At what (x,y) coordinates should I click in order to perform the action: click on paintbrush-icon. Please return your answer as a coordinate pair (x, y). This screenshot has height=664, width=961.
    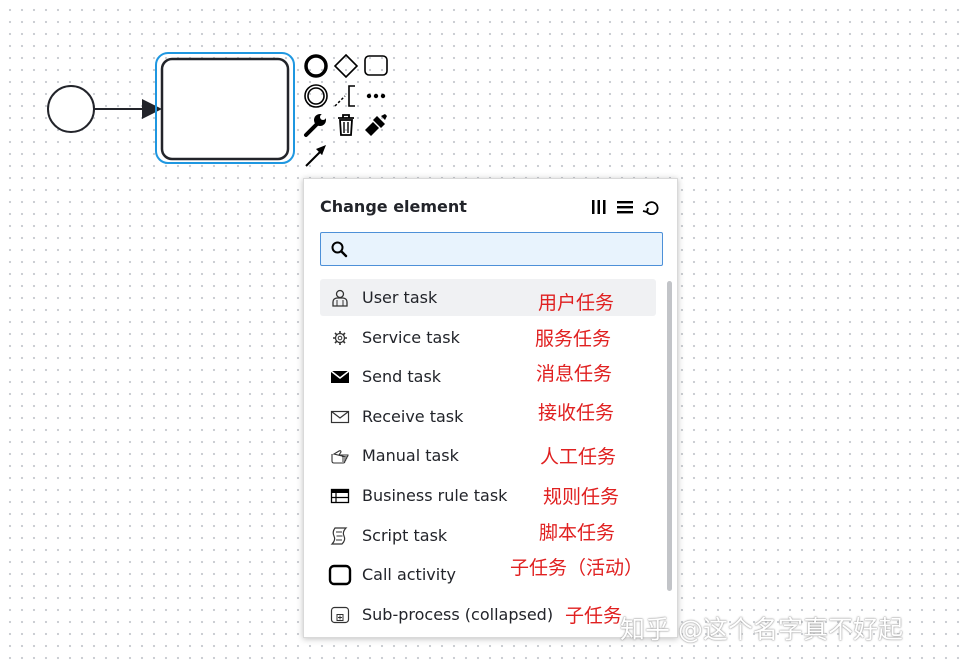
    Looking at the image, I should click on (376, 125).